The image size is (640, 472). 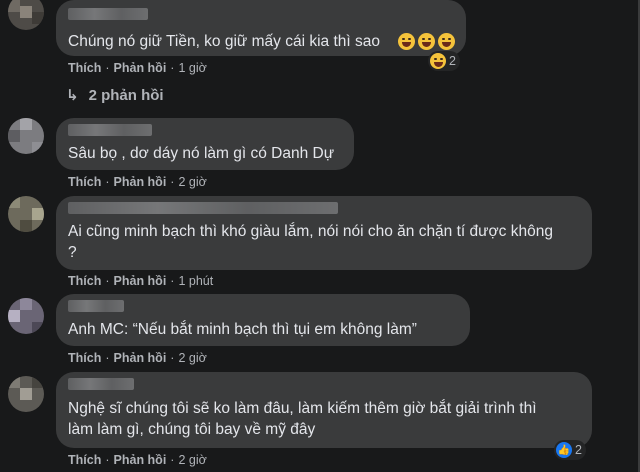 I want to click on comment-text: Sâu bọ , dơ dáy nó làm gì có Danh Dự, so click(x=201, y=153).